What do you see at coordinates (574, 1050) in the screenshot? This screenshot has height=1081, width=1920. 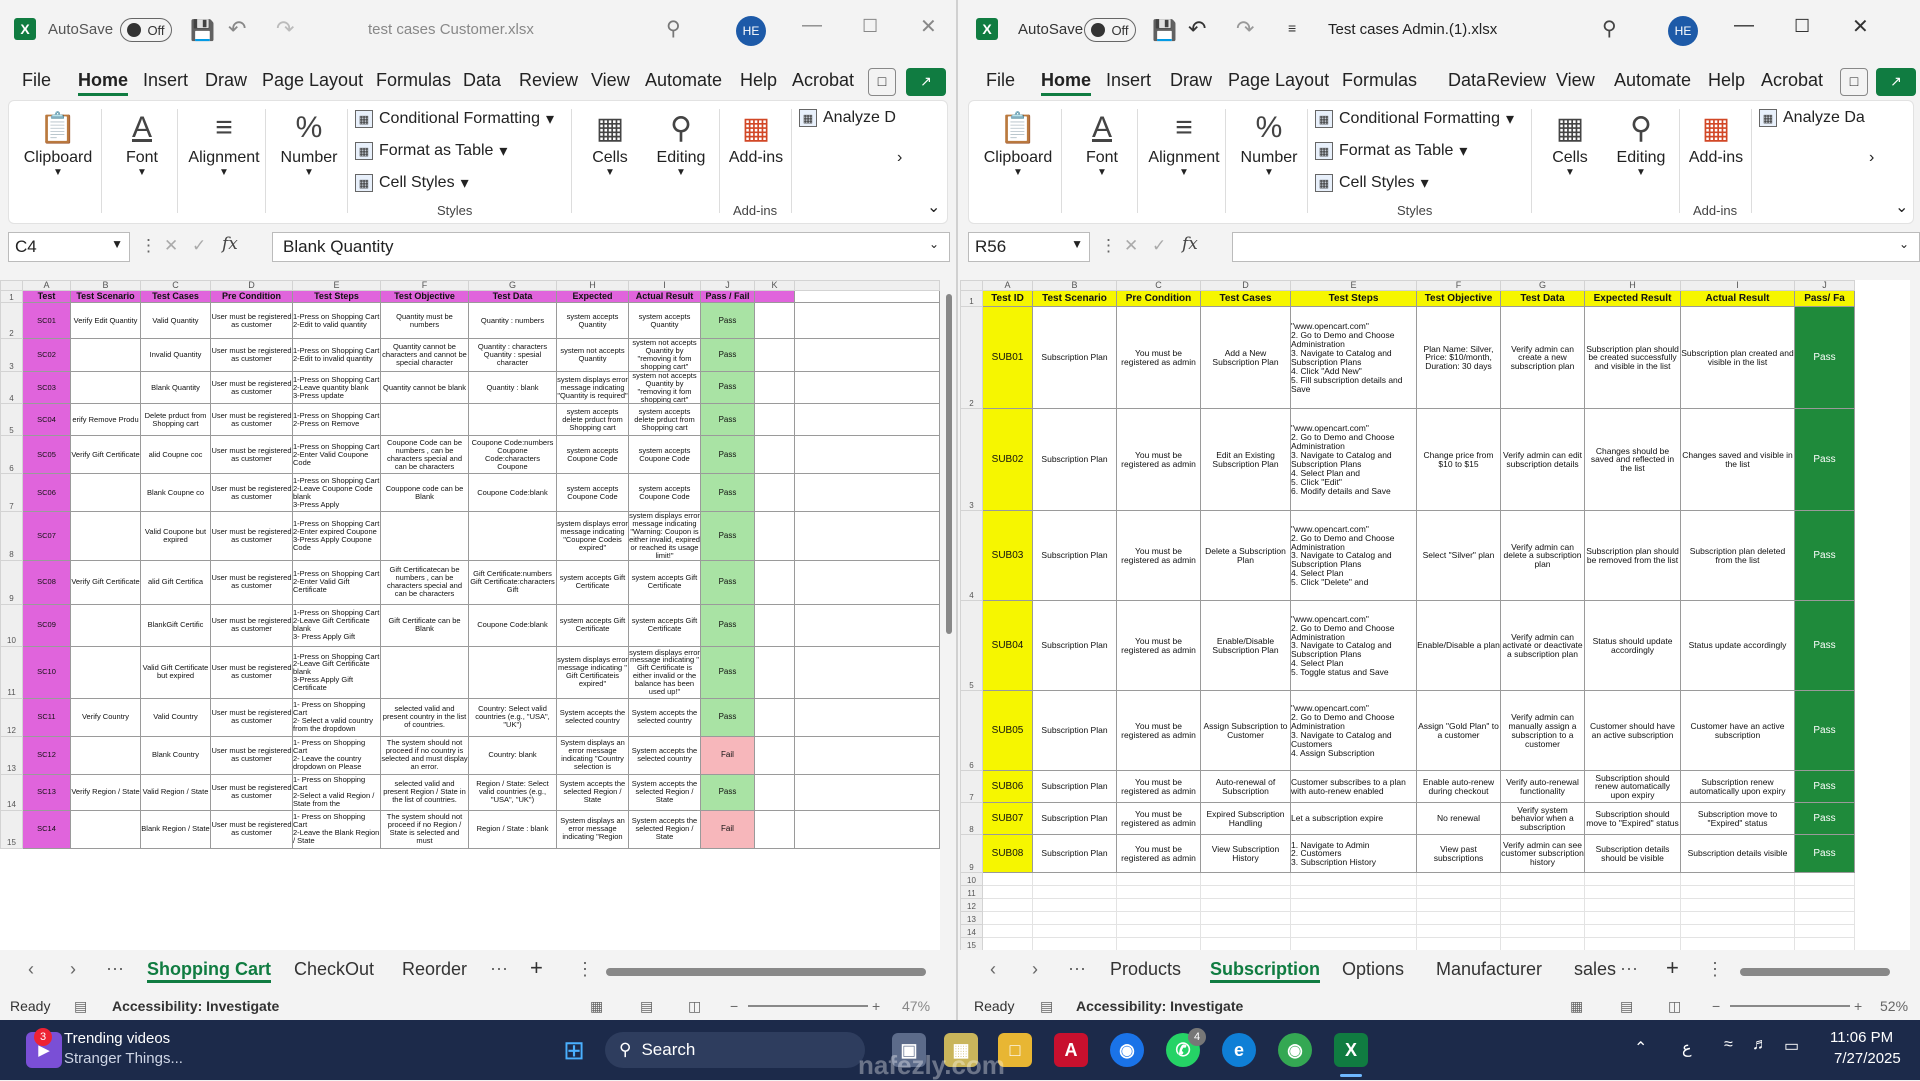 I see `start-icon: ⊞` at bounding box center [574, 1050].